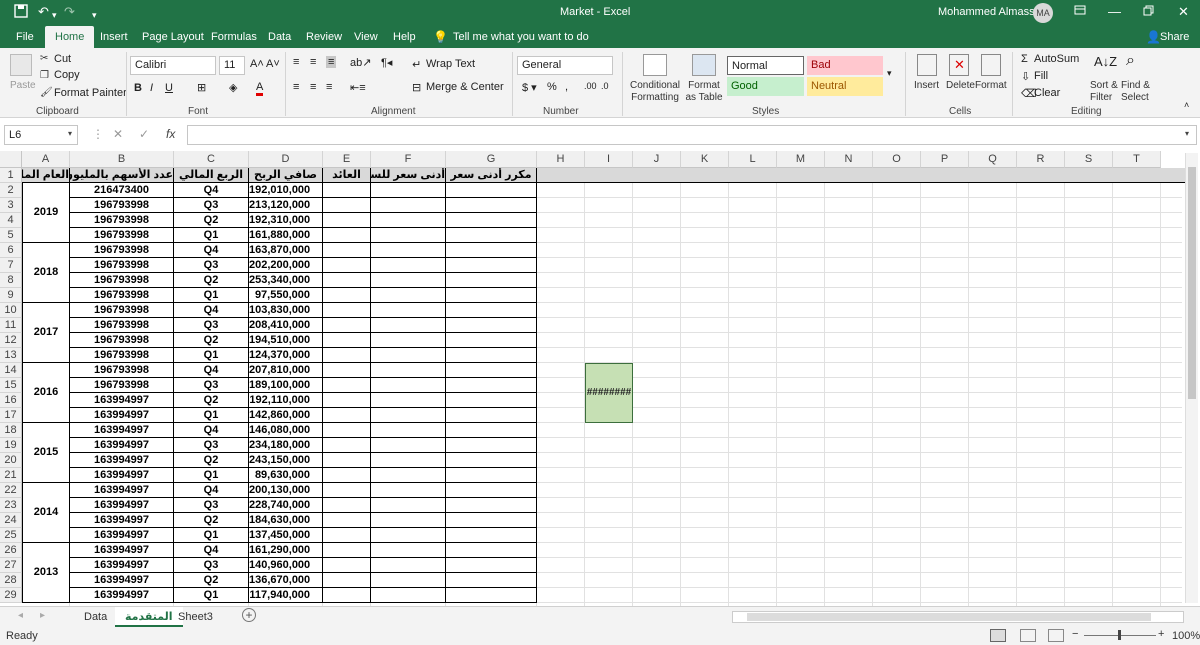 The width and height of the screenshot is (1200, 645). What do you see at coordinates (11, 370) in the screenshot?
I see `row-header: 14` at bounding box center [11, 370].